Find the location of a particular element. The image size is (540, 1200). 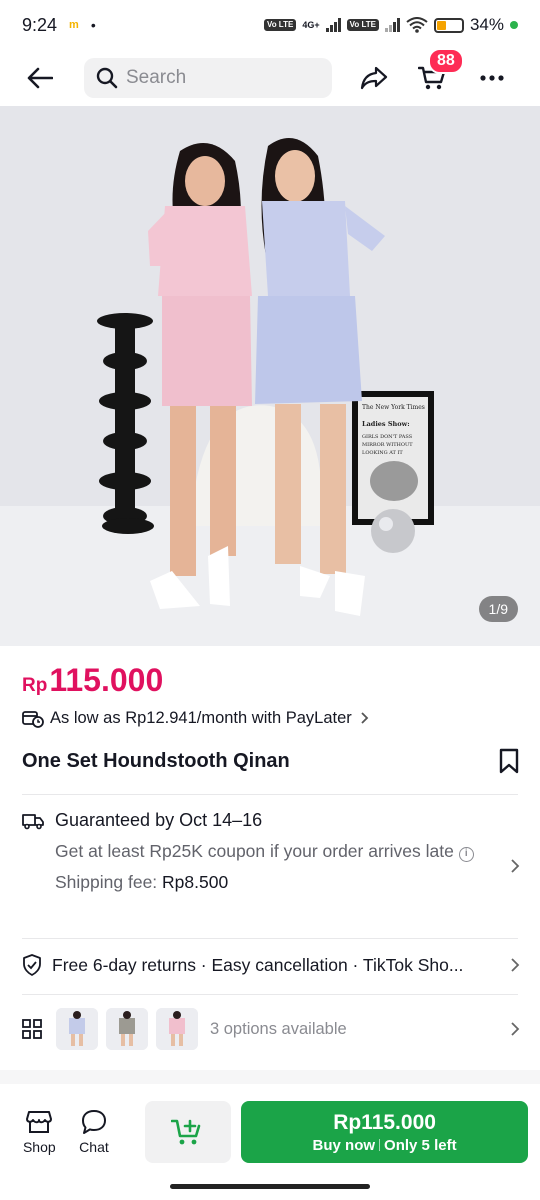

status-icons: Vo LTE 4G+ Vo LTE 34% is located at coordinates (390, 25).